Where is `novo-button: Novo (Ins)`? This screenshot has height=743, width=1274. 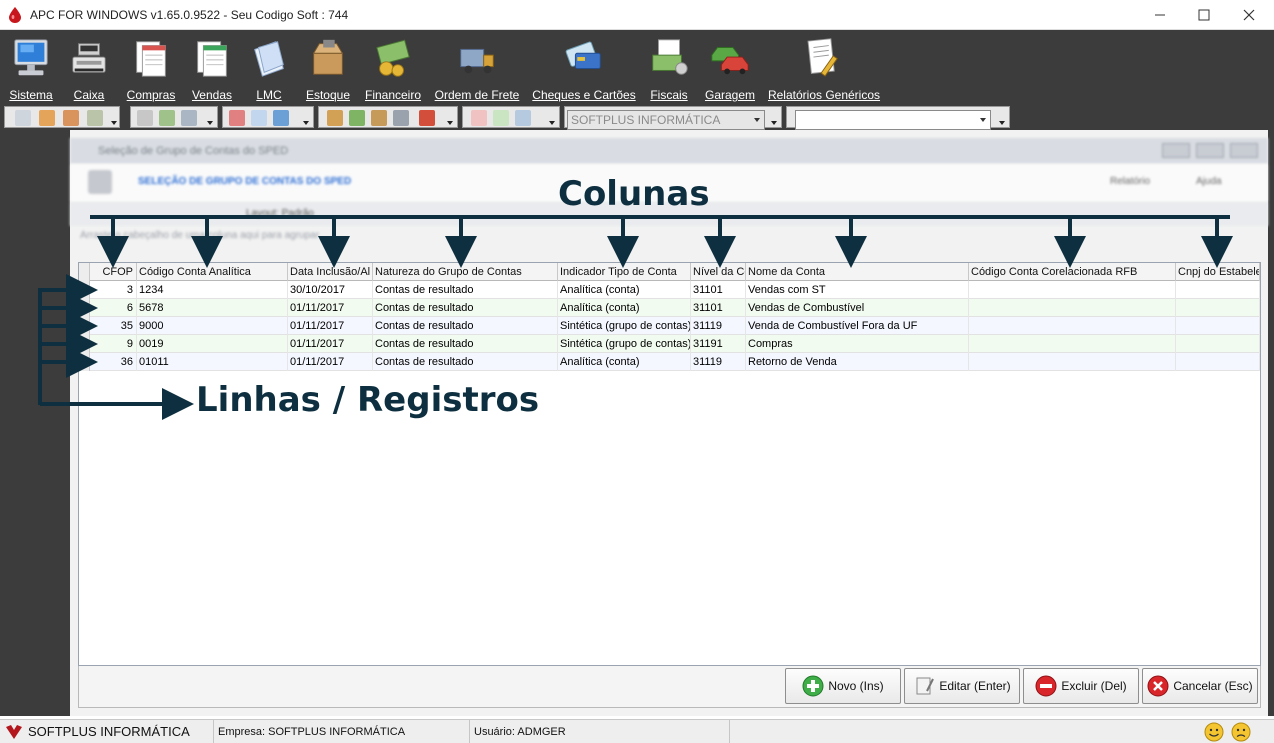
novo-button: Novo (Ins) is located at coordinates (843, 686).